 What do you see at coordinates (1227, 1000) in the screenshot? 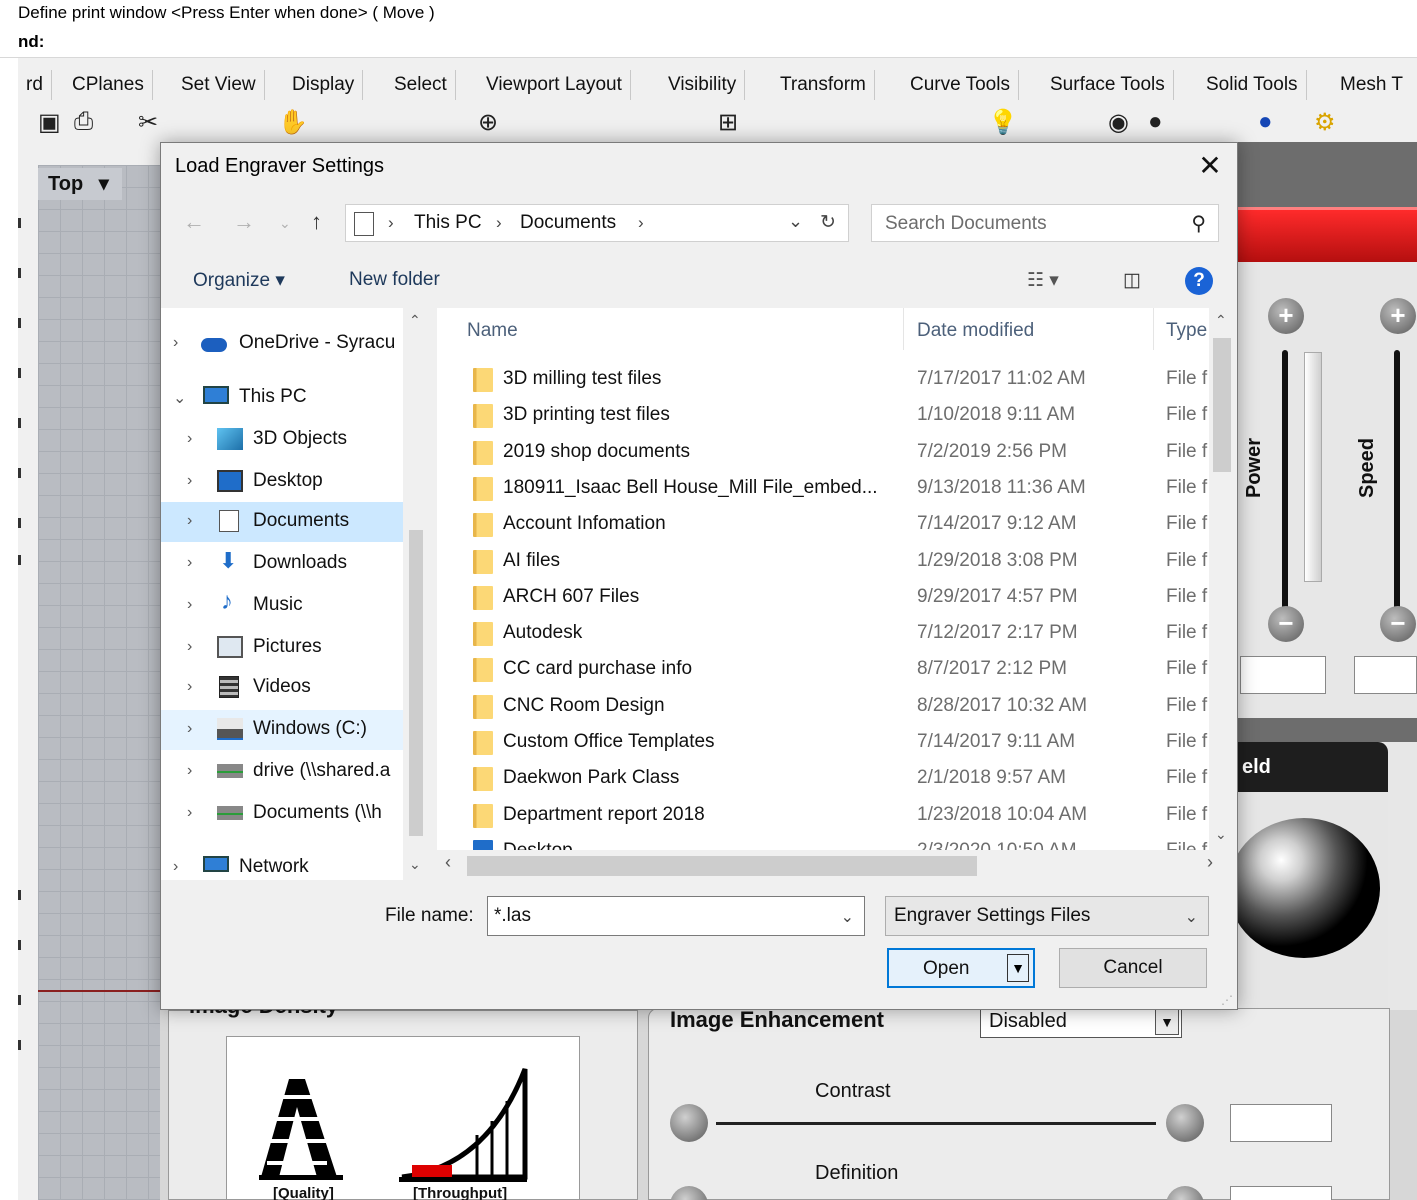
I see `resize-grip-icon: ⋰` at bounding box center [1227, 1000].